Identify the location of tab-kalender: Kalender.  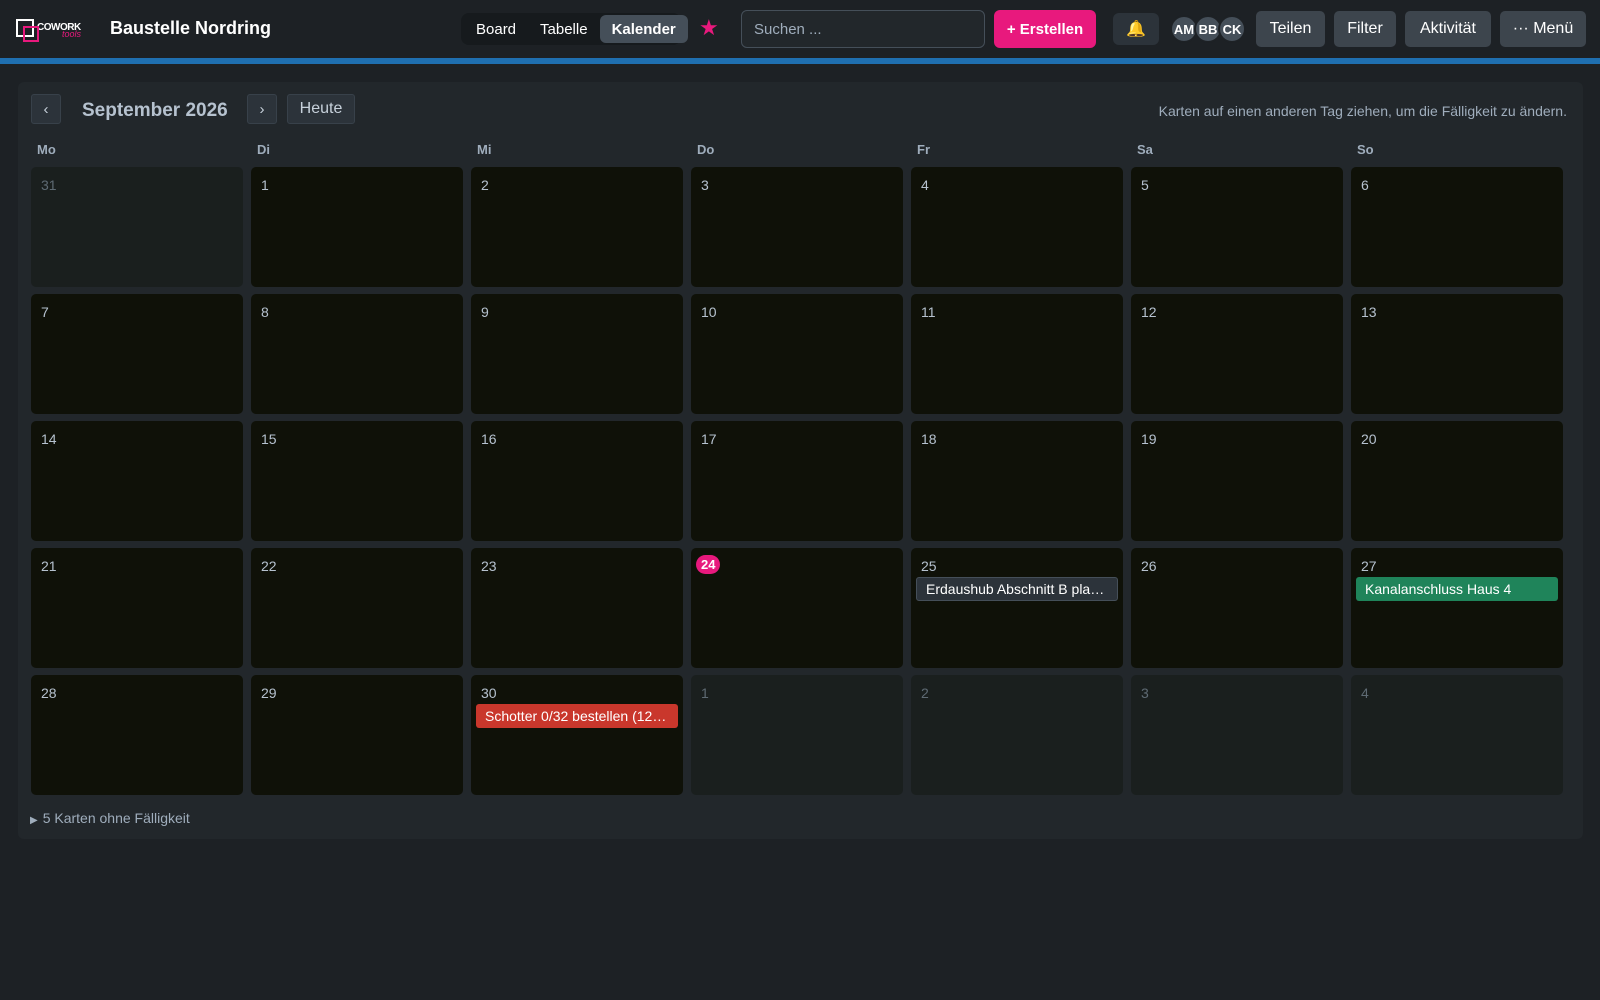
(643, 29).